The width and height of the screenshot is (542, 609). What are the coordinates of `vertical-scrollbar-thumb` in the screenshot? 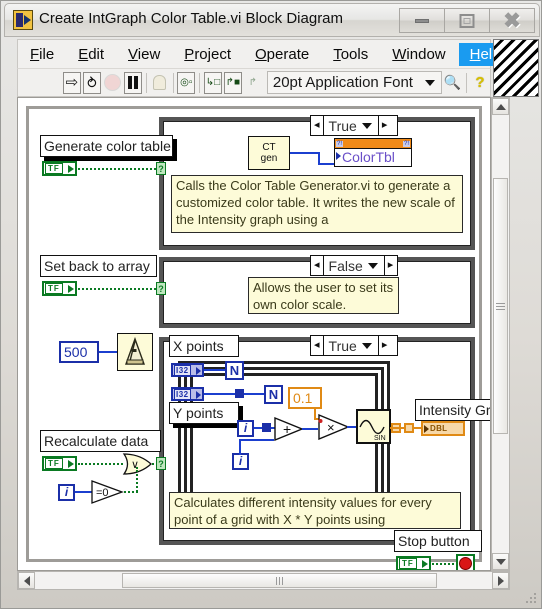 It's located at (500, 306).